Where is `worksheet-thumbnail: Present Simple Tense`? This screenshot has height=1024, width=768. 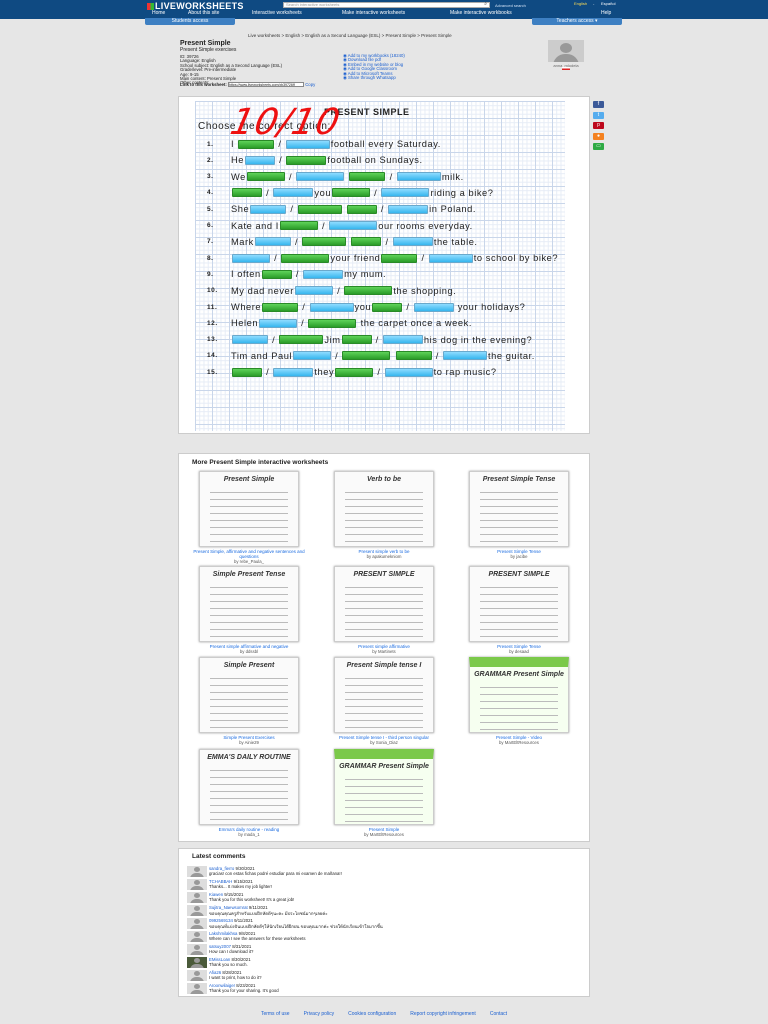 worksheet-thumbnail: Present Simple Tense is located at coordinates (519, 509).